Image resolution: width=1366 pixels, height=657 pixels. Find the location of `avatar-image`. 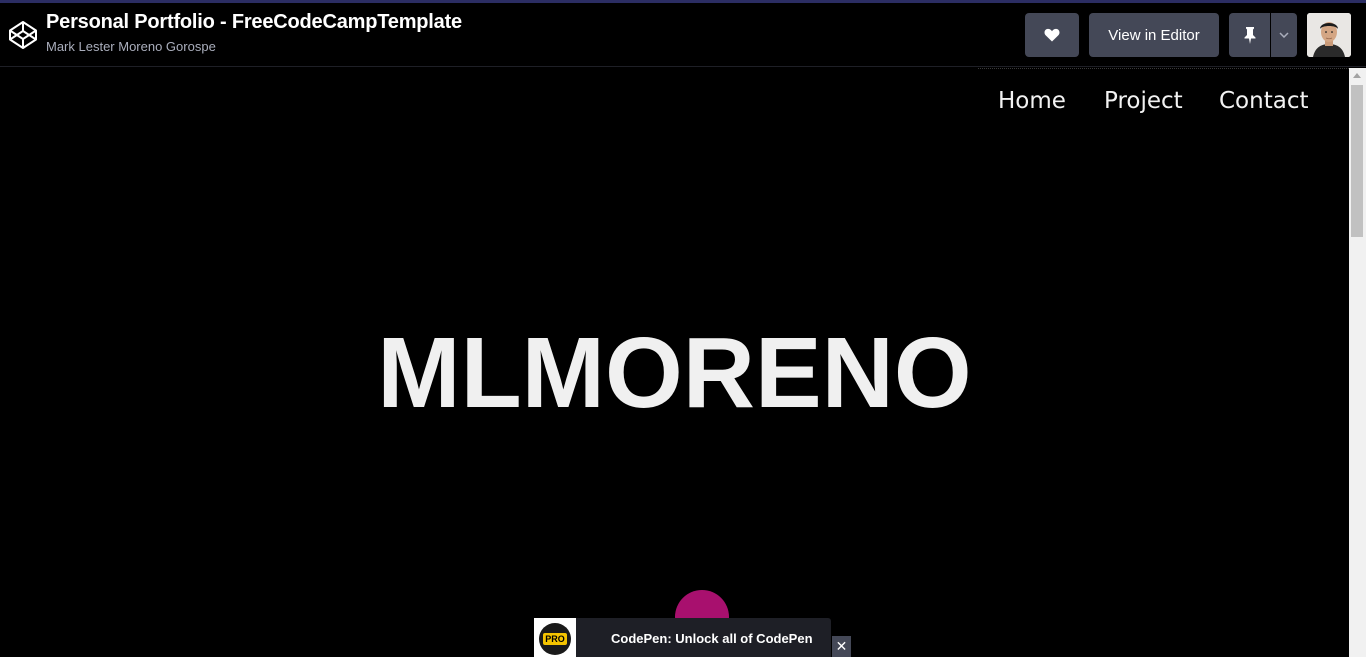

avatar-image is located at coordinates (1329, 35).